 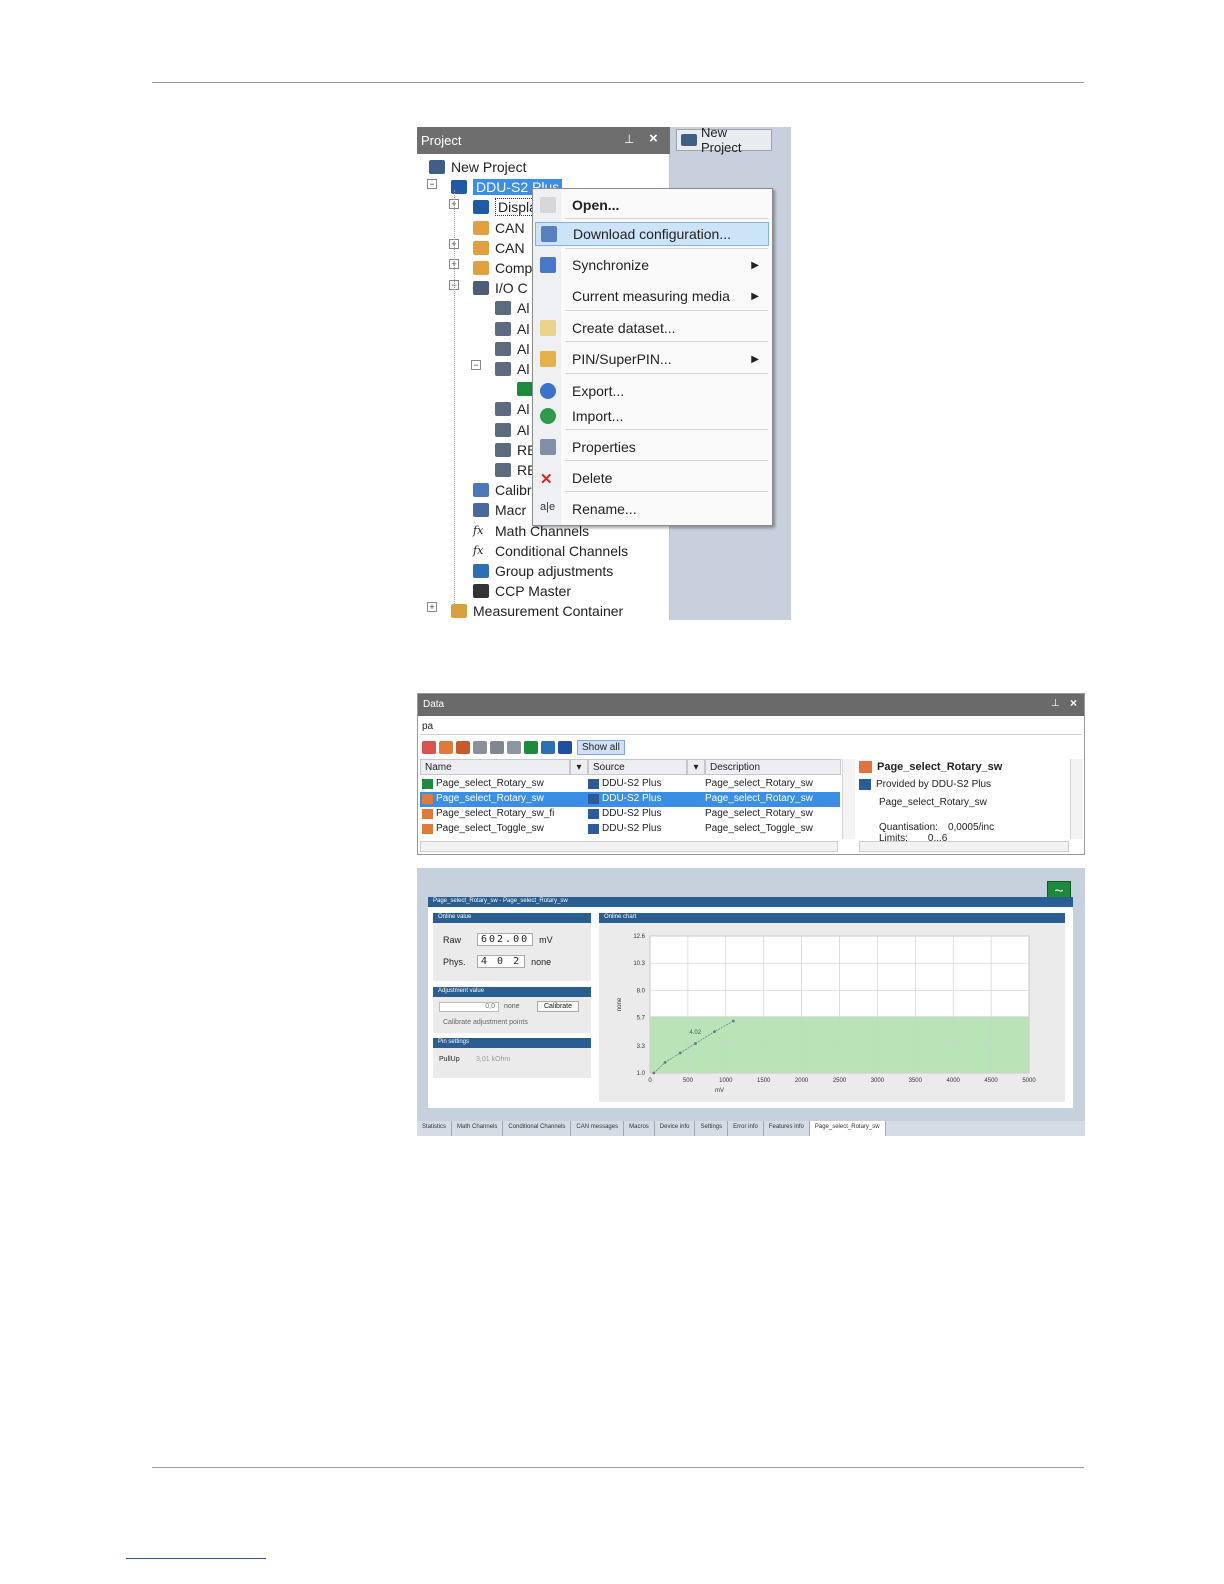 What do you see at coordinates (652, 447) in the screenshot?
I see `menu-item: Properties` at bounding box center [652, 447].